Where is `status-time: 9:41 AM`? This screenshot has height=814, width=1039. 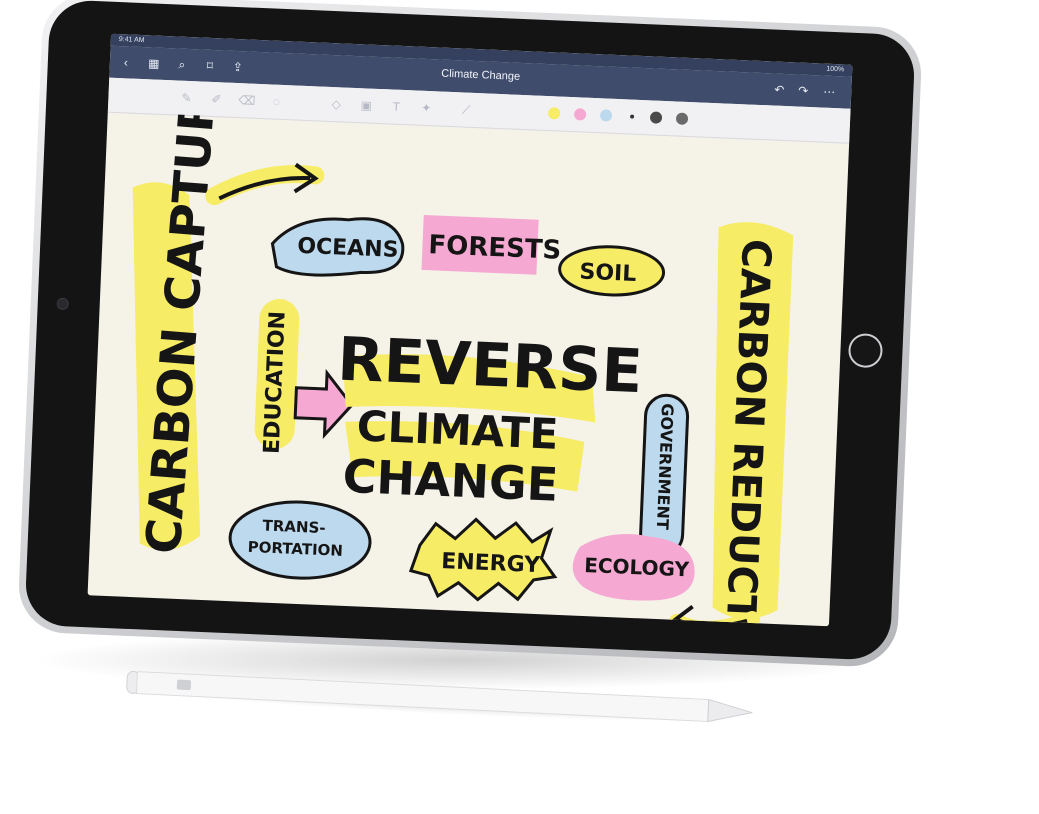 status-time: 9:41 AM is located at coordinates (131, 40).